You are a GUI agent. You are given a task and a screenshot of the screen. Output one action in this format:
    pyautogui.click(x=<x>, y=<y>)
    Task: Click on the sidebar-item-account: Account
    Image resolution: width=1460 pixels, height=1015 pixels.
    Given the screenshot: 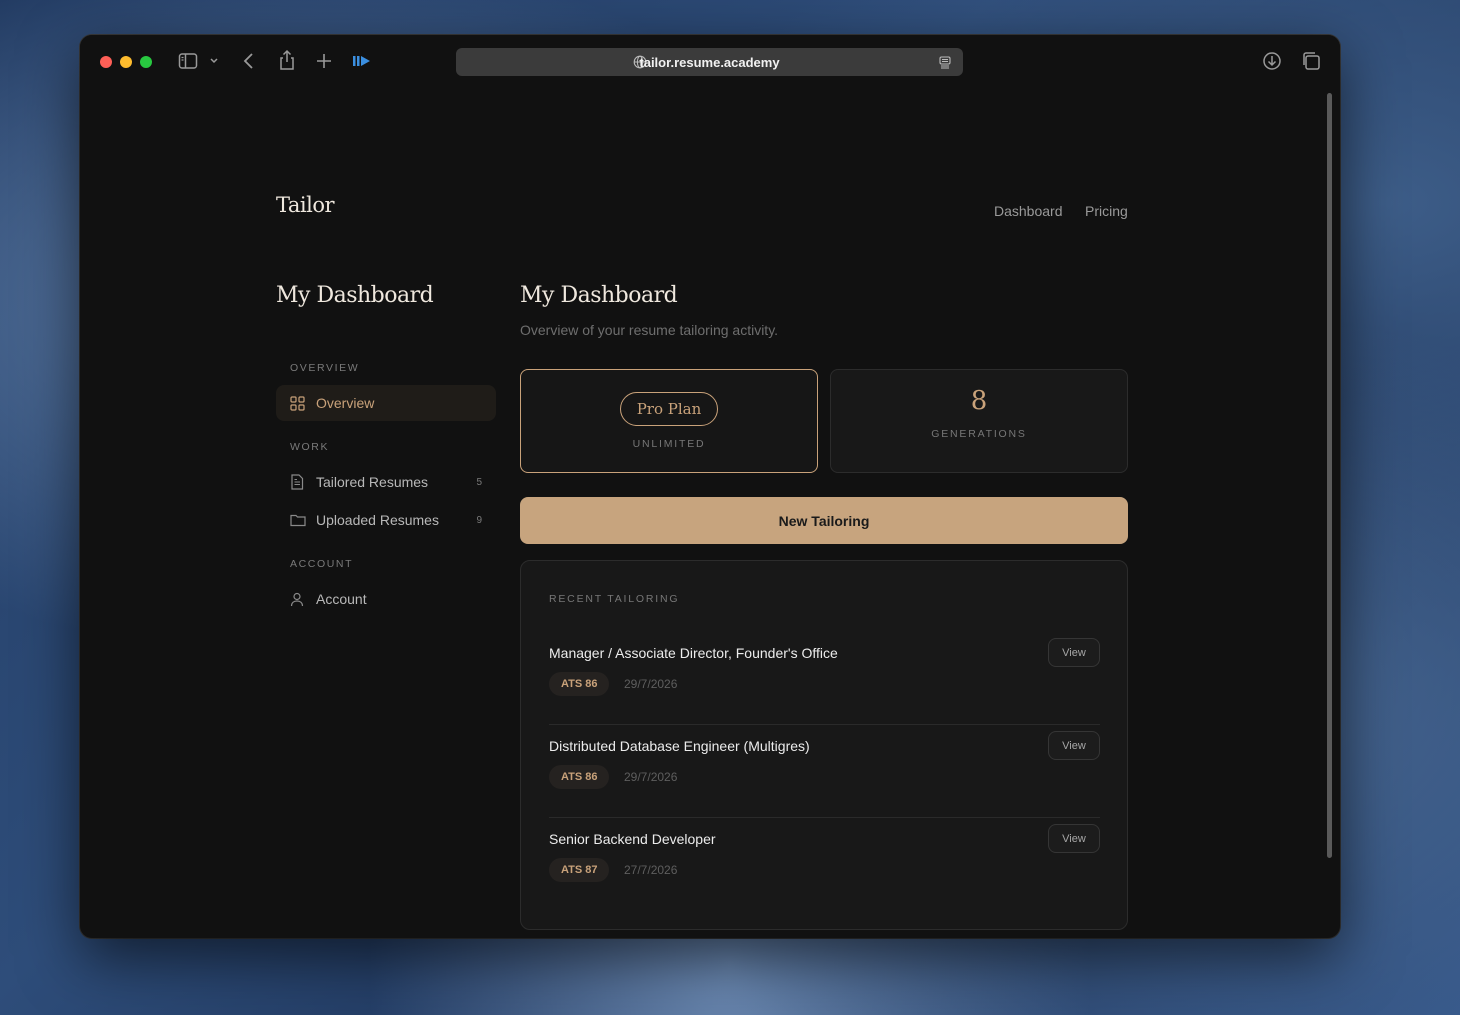 What is the action you would take?
    pyautogui.click(x=386, y=599)
    